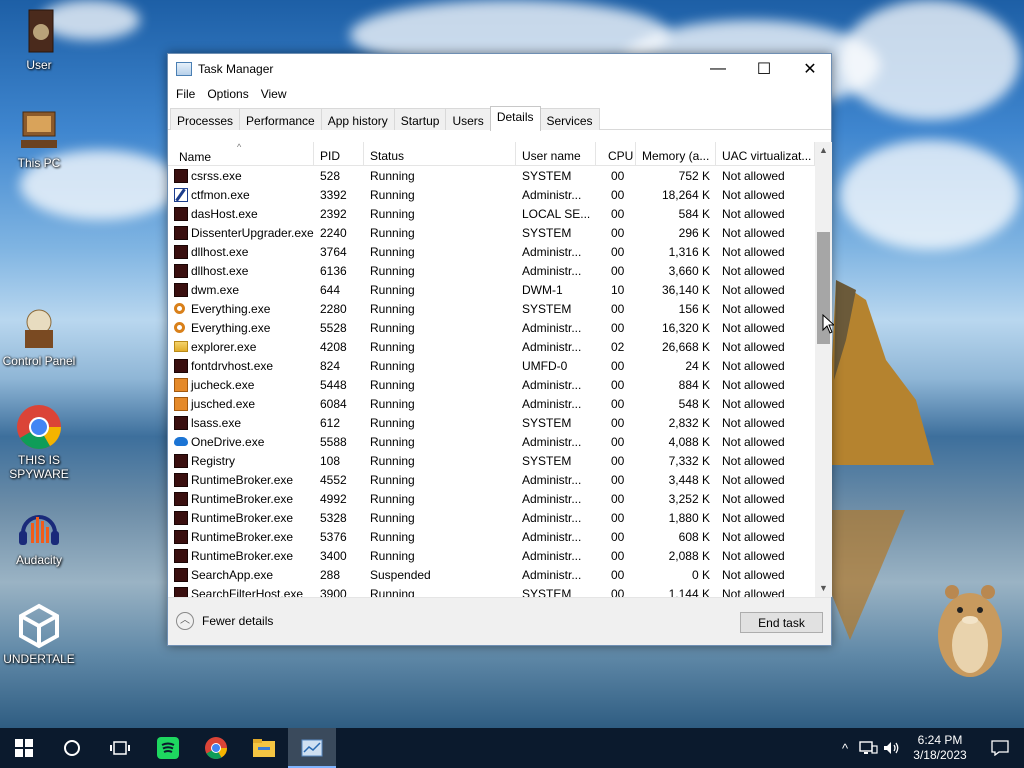 This screenshot has height=768, width=1024. I want to click on end-task-button: End task, so click(781, 622).